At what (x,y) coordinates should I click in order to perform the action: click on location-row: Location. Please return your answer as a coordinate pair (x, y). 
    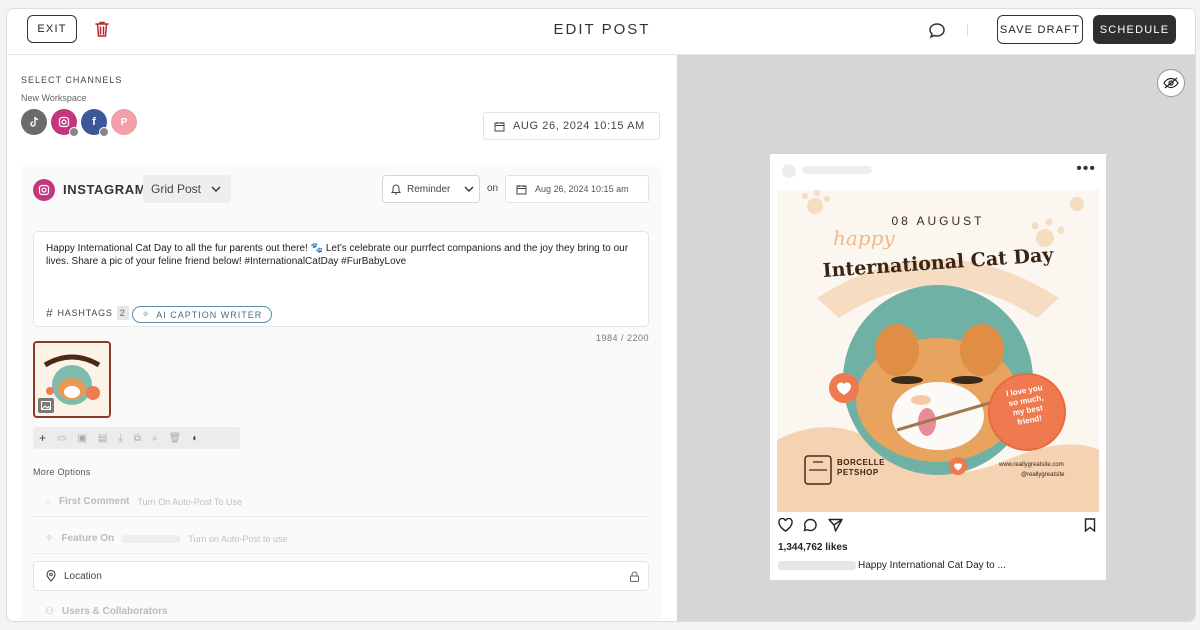
    Looking at the image, I should click on (341, 576).